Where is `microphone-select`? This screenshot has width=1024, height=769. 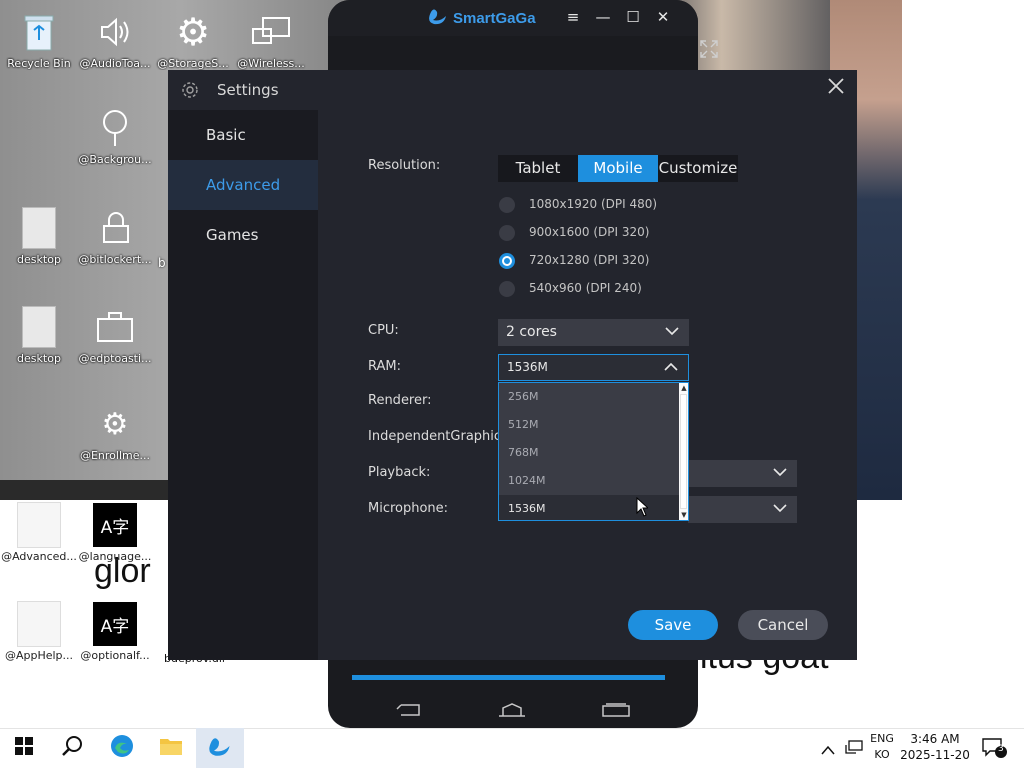 microphone-select is located at coordinates (742, 509).